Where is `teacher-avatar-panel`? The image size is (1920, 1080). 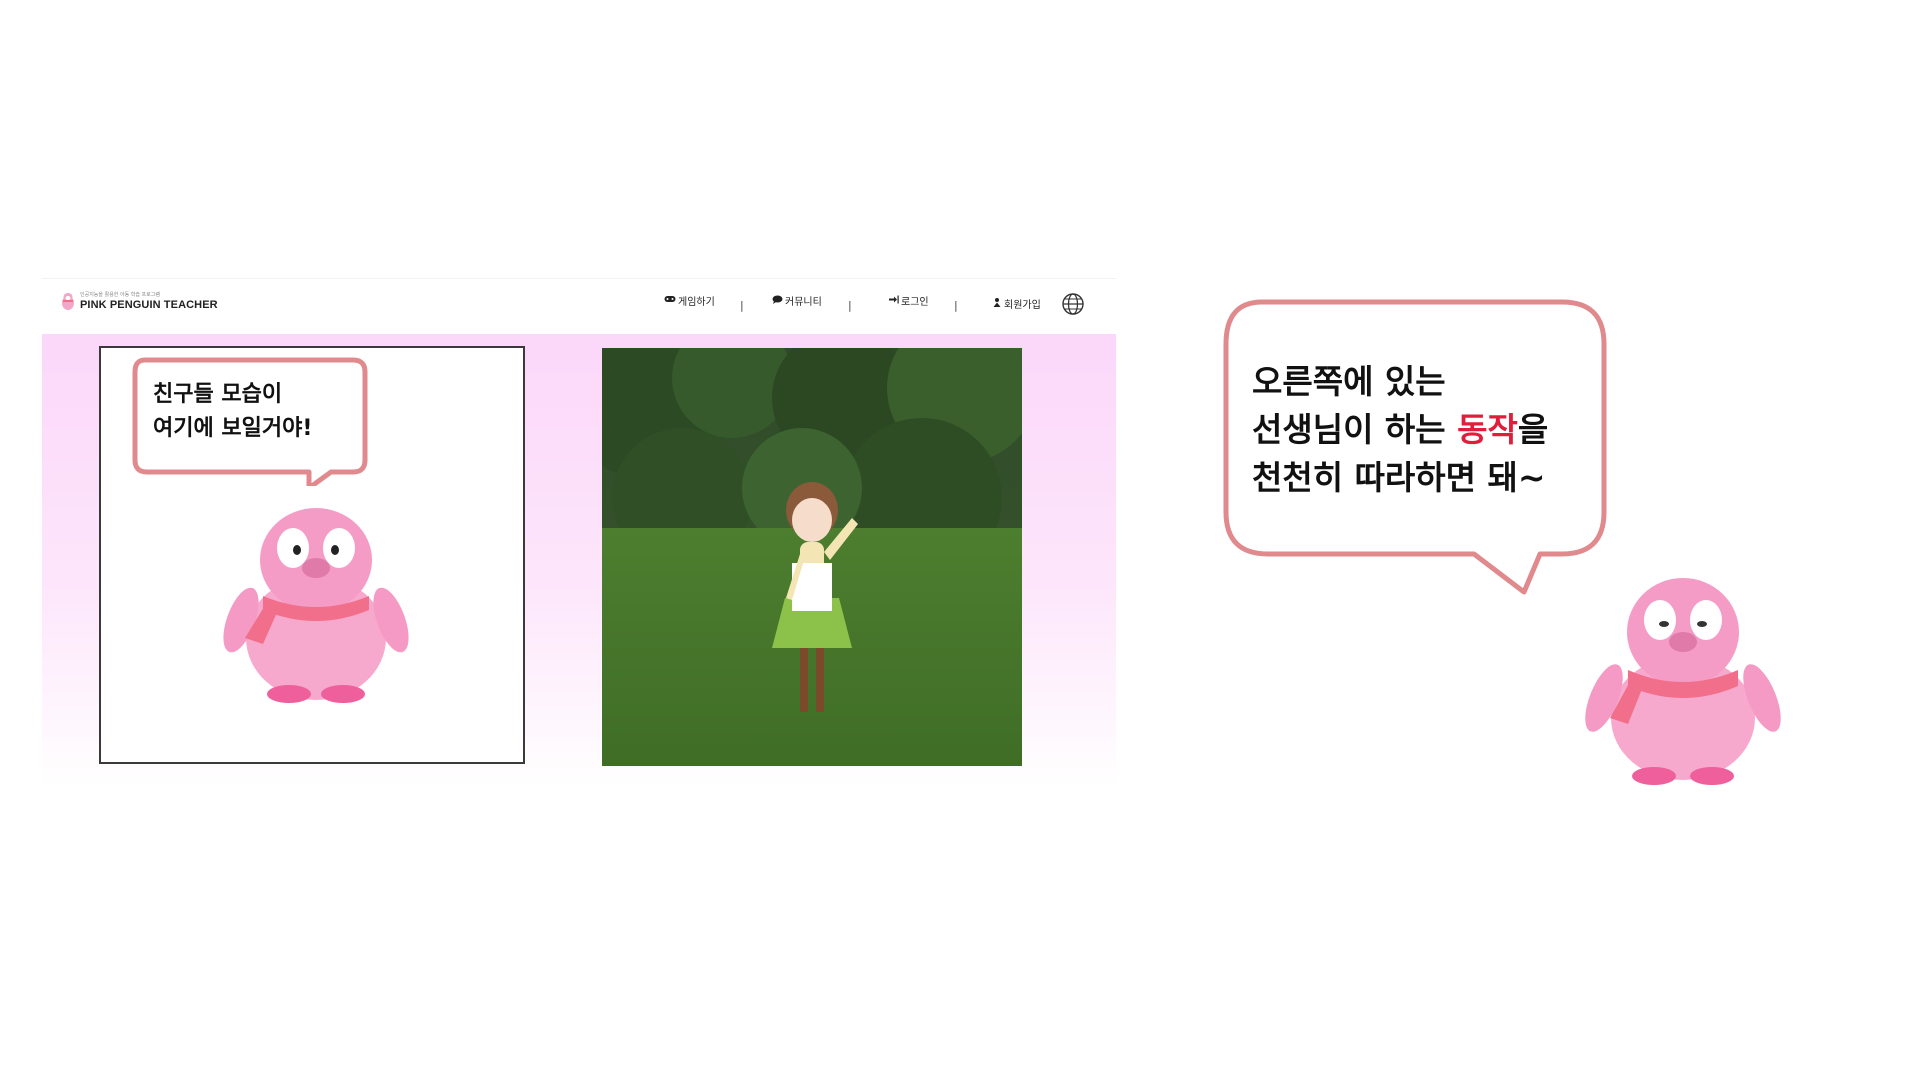
teacher-avatar-panel is located at coordinates (812, 557).